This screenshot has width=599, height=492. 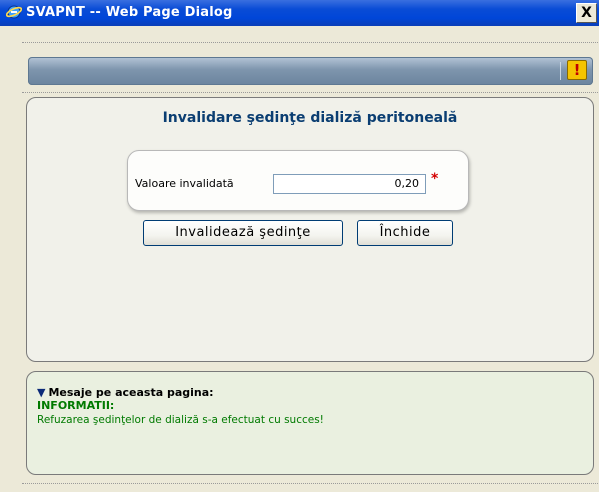 I want to click on close-button: Închide, so click(x=405, y=233).